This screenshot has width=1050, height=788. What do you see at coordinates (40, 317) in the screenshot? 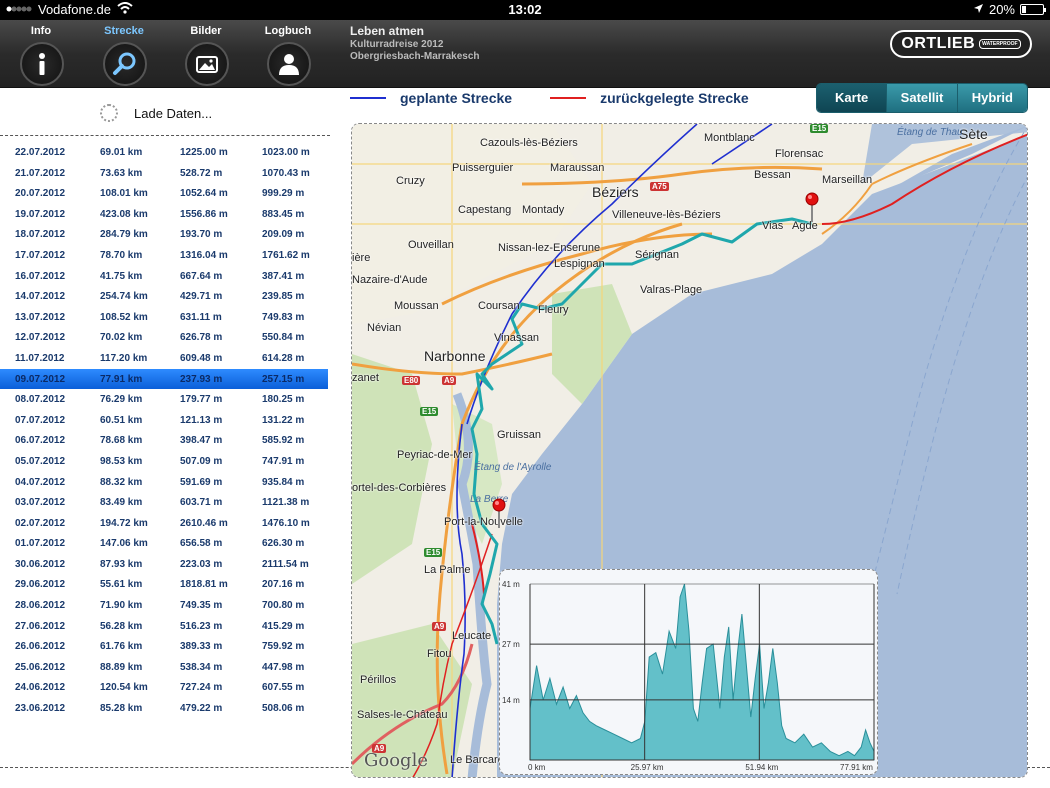
I see `day-date: 13.07.2012` at bounding box center [40, 317].